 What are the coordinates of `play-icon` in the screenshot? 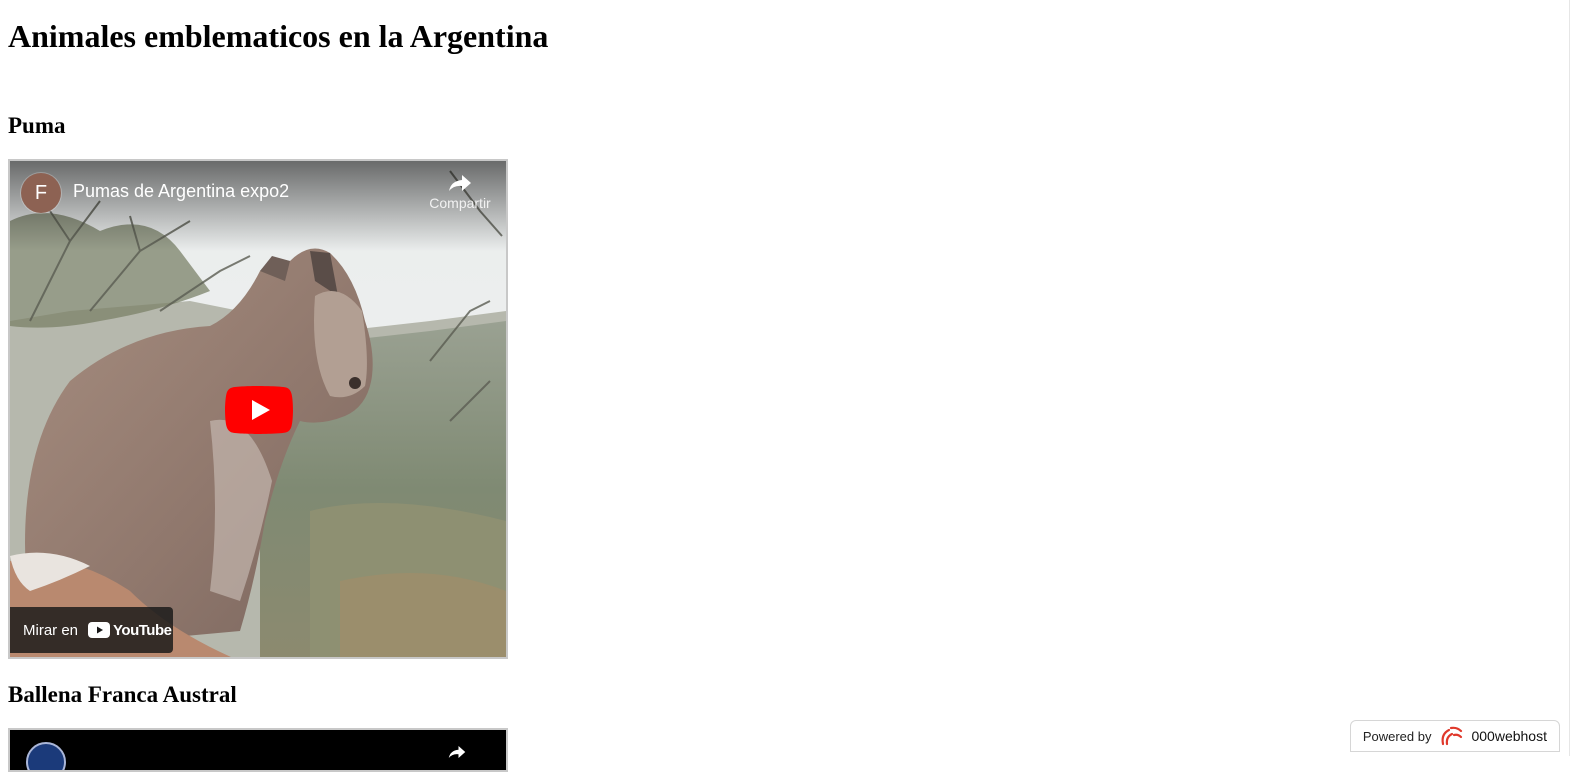 It's located at (259, 410).